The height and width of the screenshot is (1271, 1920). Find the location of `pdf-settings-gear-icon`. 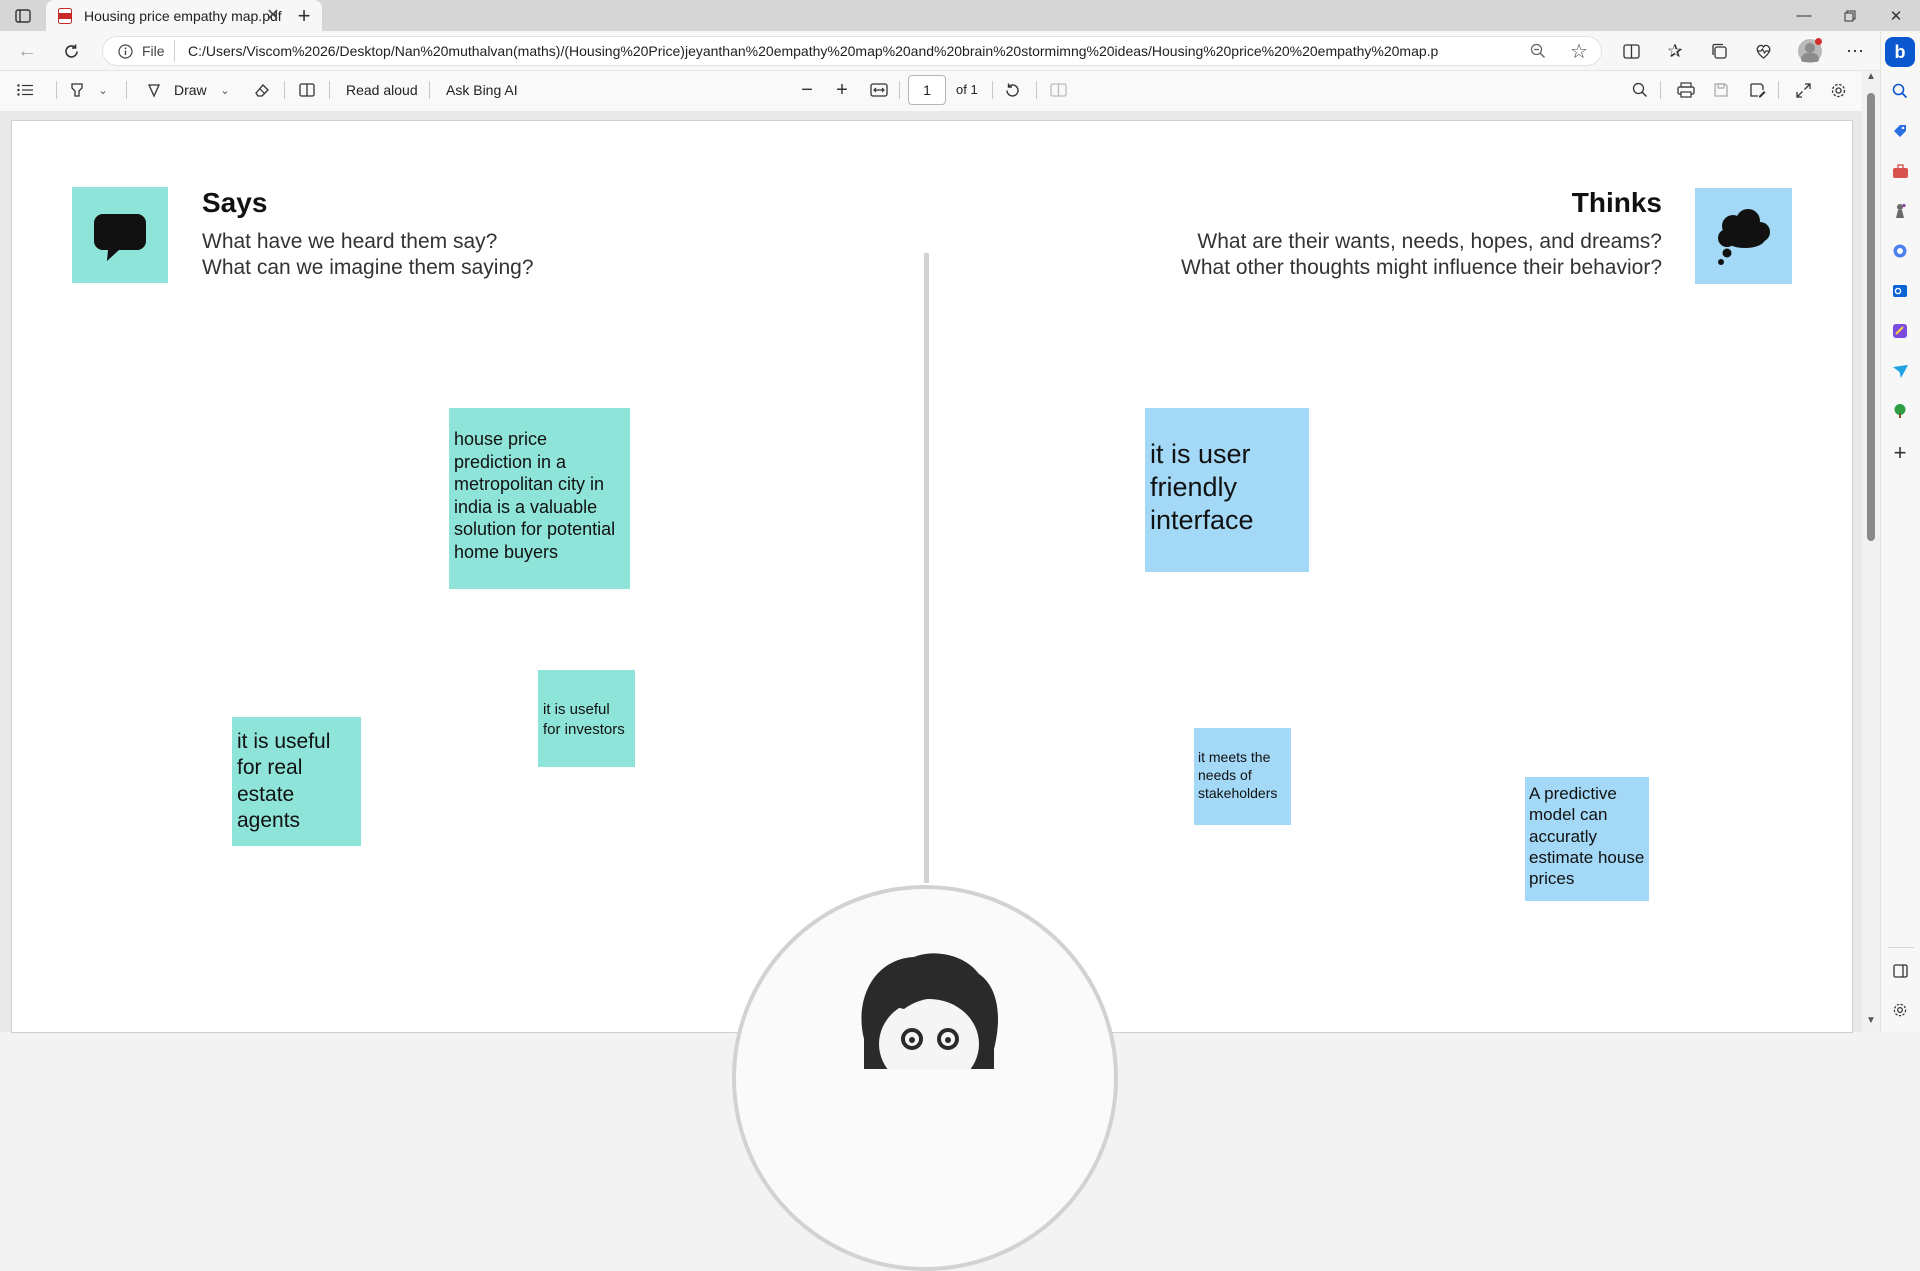

pdf-settings-gear-icon is located at coordinates (1838, 90).